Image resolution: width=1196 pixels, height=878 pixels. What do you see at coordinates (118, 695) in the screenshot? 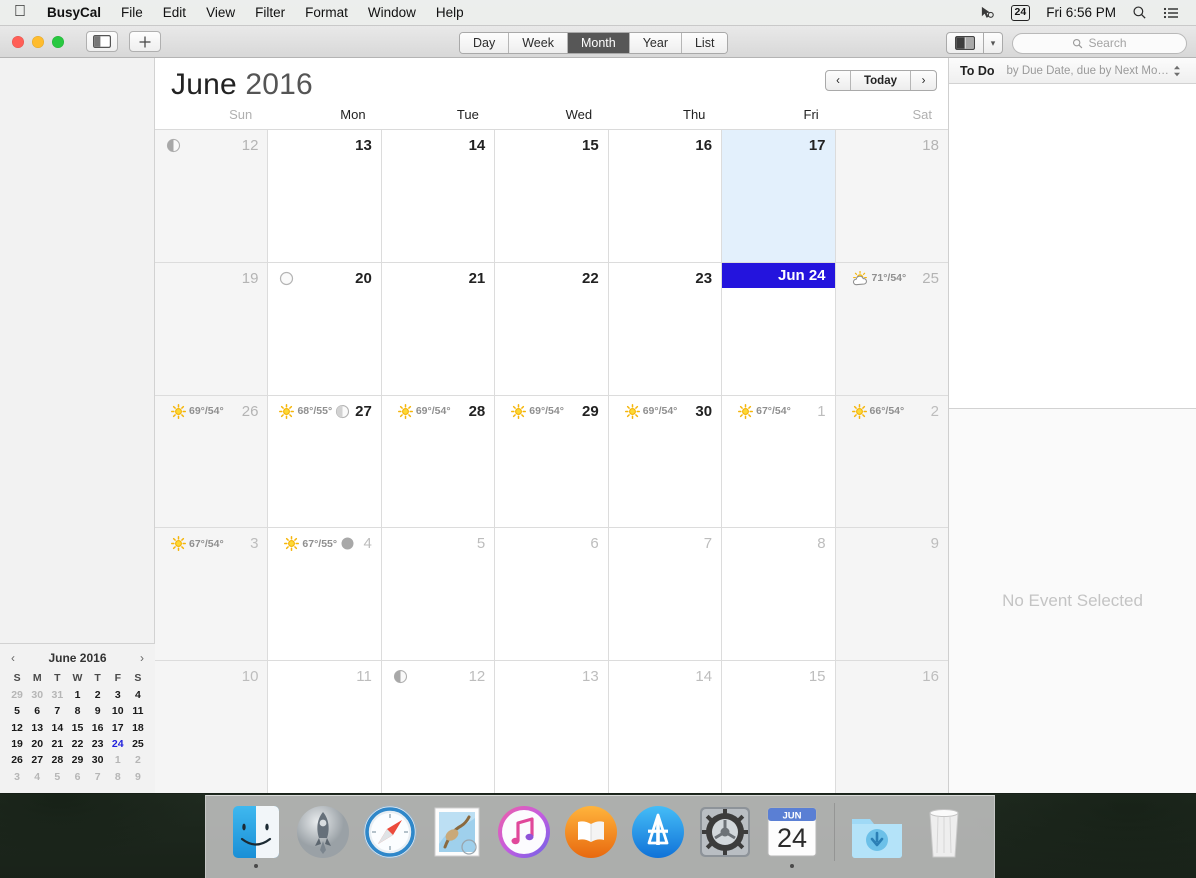
I see `minical-day-cell: 3` at bounding box center [118, 695].